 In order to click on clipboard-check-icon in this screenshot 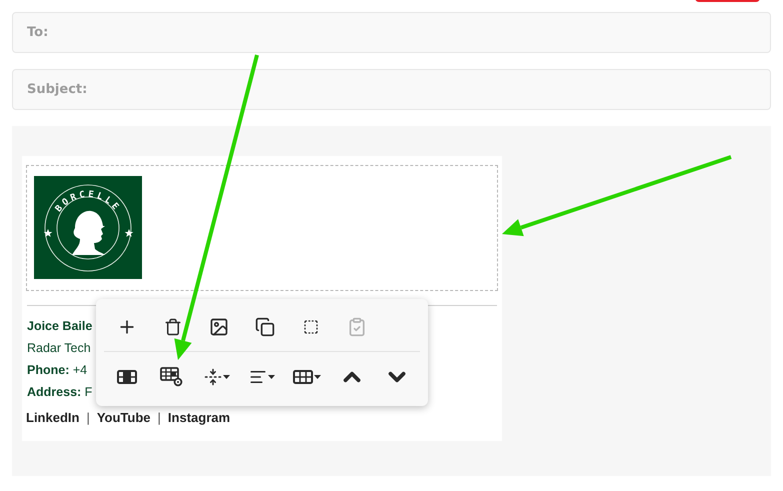, I will do `click(357, 327)`.